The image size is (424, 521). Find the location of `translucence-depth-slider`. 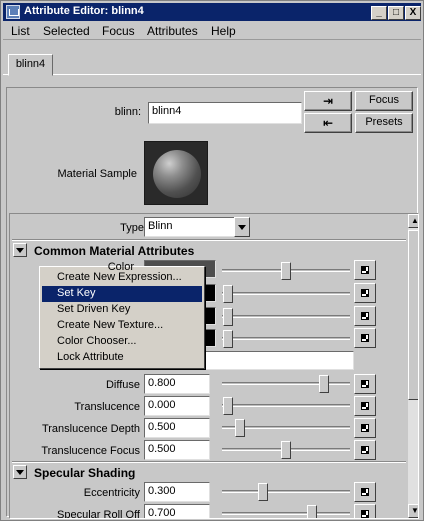

translucence-depth-slider is located at coordinates (286, 428).